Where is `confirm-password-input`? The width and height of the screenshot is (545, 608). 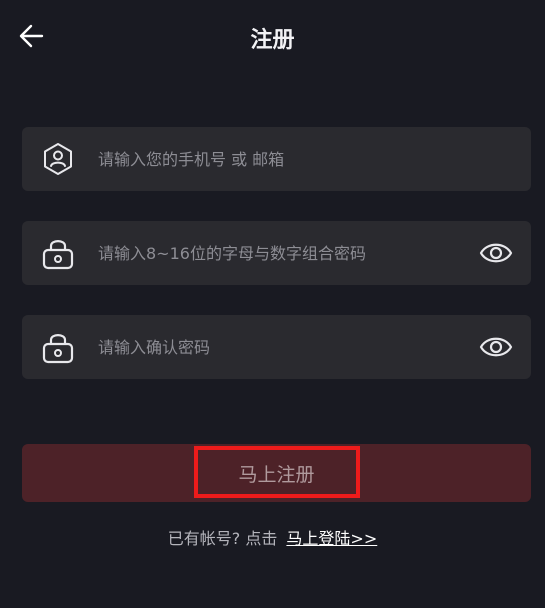
confirm-password-input is located at coordinates (283, 347).